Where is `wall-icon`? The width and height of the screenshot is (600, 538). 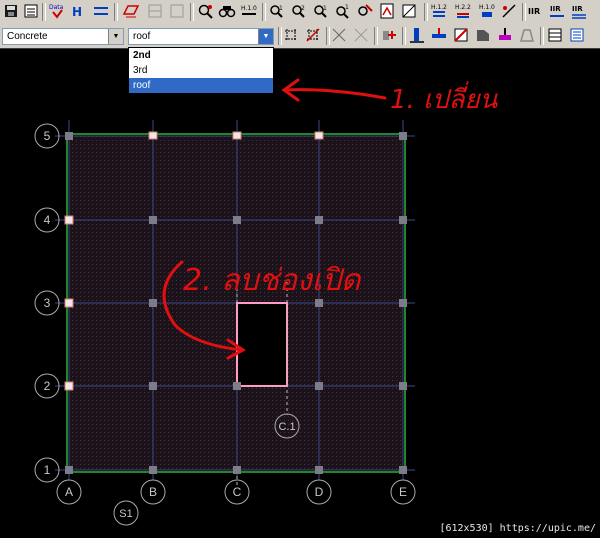
wall-icon is located at coordinates (483, 35).